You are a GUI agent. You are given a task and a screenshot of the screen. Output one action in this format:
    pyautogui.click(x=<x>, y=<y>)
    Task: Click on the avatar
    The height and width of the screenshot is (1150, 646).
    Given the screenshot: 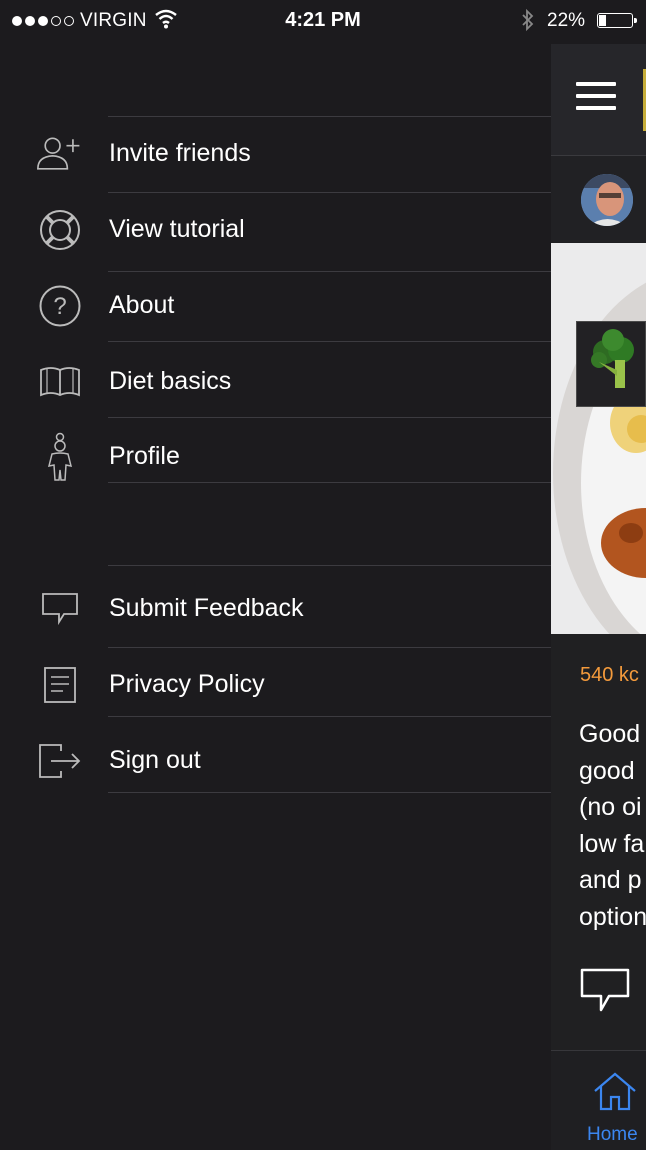 What is the action you would take?
    pyautogui.click(x=607, y=200)
    